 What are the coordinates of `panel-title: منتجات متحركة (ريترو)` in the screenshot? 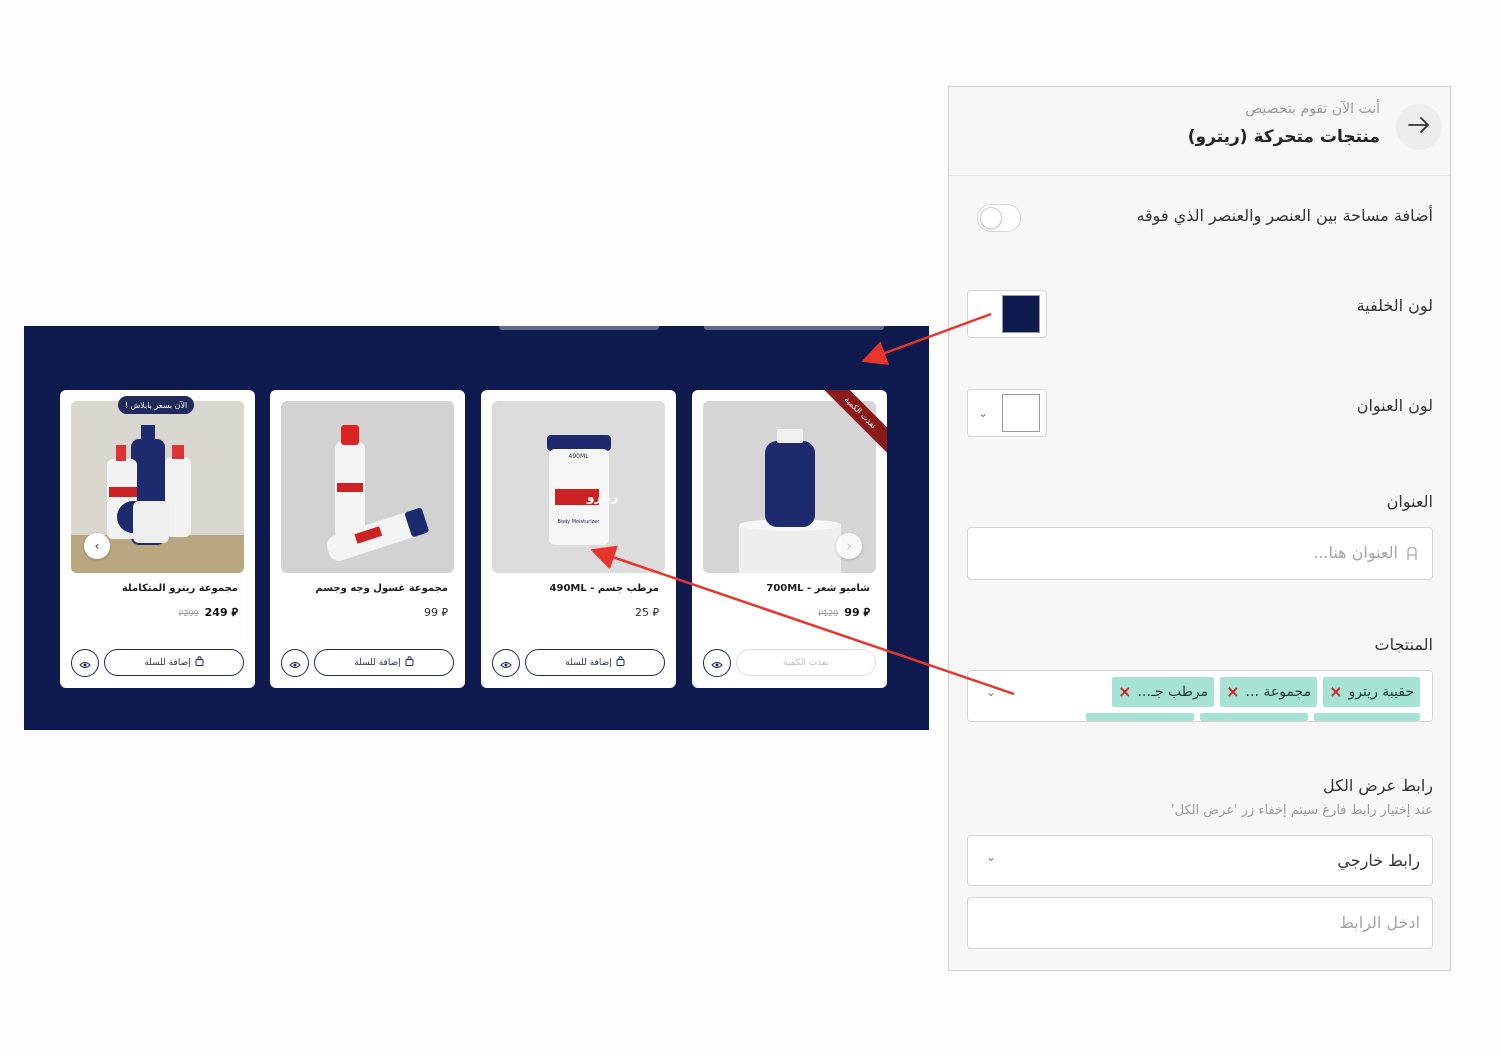 It's located at (1283, 137).